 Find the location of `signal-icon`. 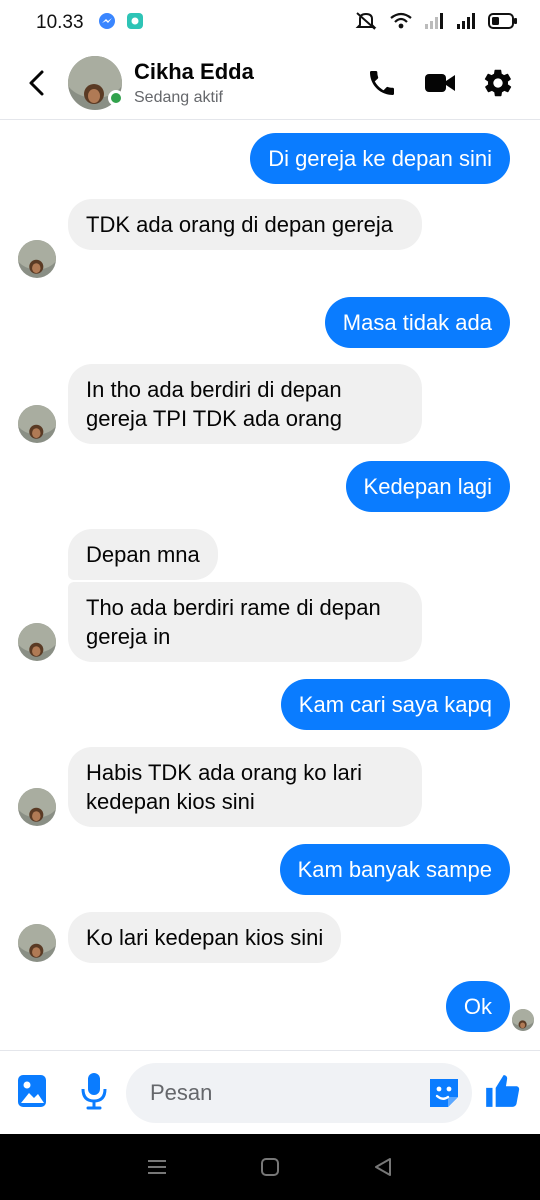

signal-icon is located at coordinates (434, 23).